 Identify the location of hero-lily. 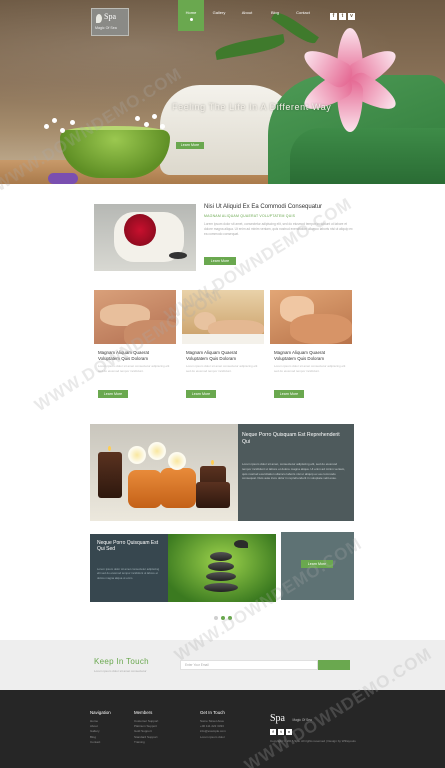
(350, 80).